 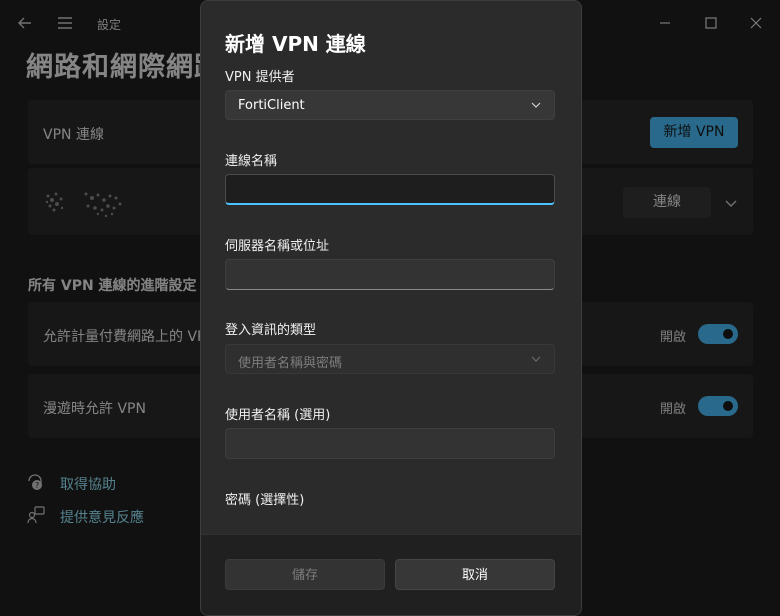 I want to click on password-label: 密碼 (選擇性), so click(x=265, y=500).